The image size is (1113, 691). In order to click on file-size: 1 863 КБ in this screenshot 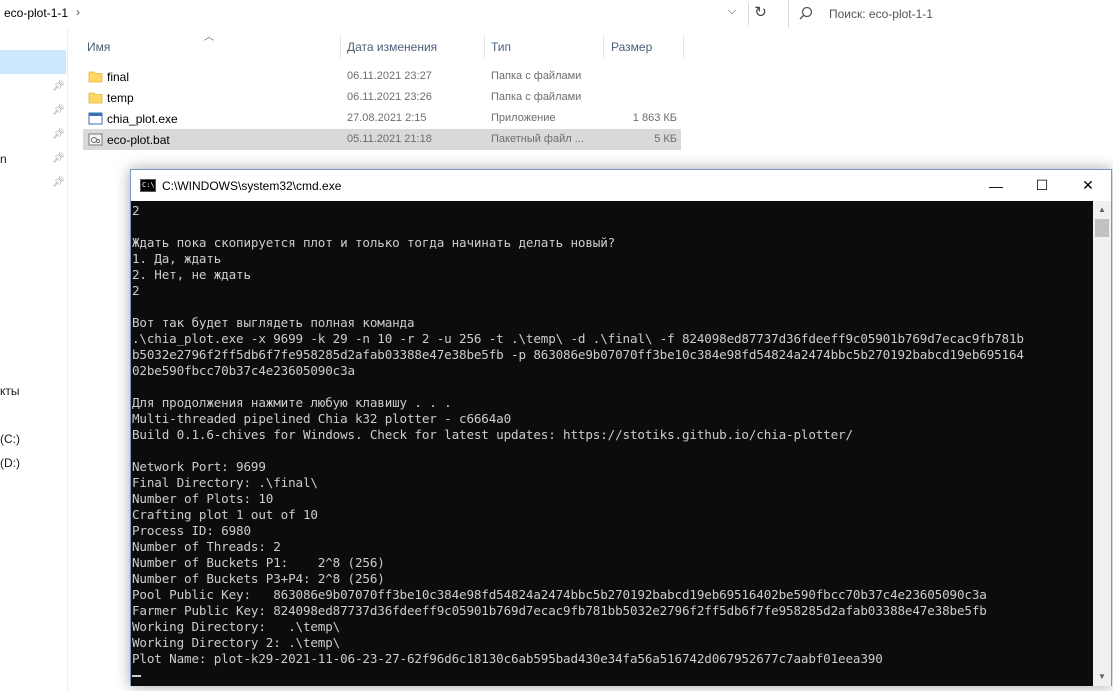, I will do `click(654, 118)`.